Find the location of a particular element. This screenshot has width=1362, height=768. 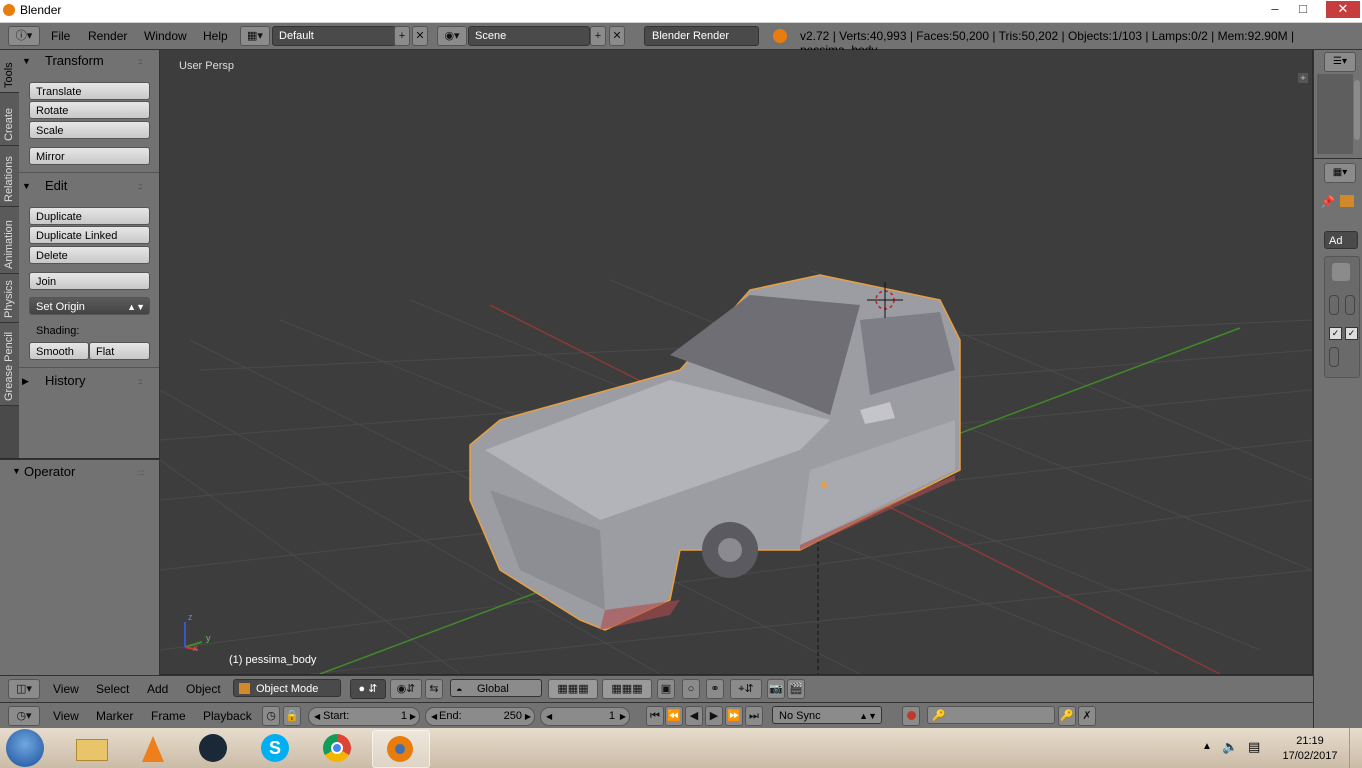

region-toggle-icon: + is located at coordinates (1303, 78).